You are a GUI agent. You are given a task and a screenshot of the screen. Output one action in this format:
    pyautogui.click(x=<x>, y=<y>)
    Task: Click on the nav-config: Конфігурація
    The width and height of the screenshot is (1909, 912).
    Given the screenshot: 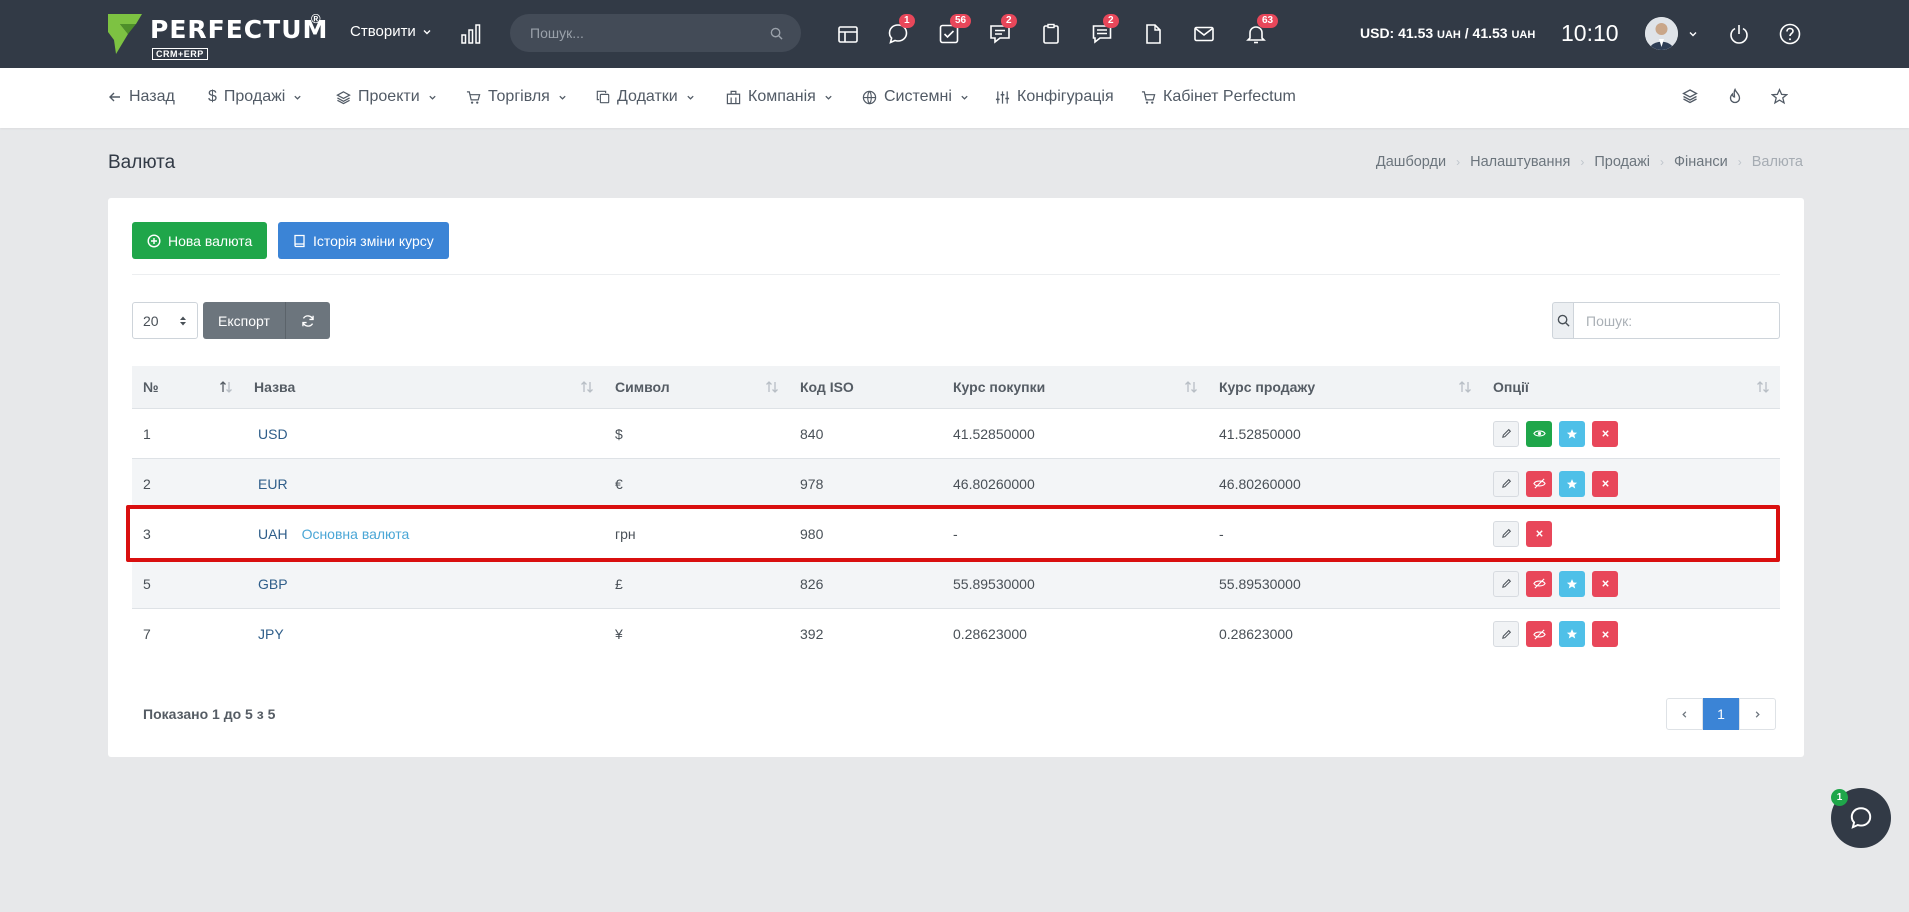 What is the action you would take?
    pyautogui.click(x=1054, y=97)
    